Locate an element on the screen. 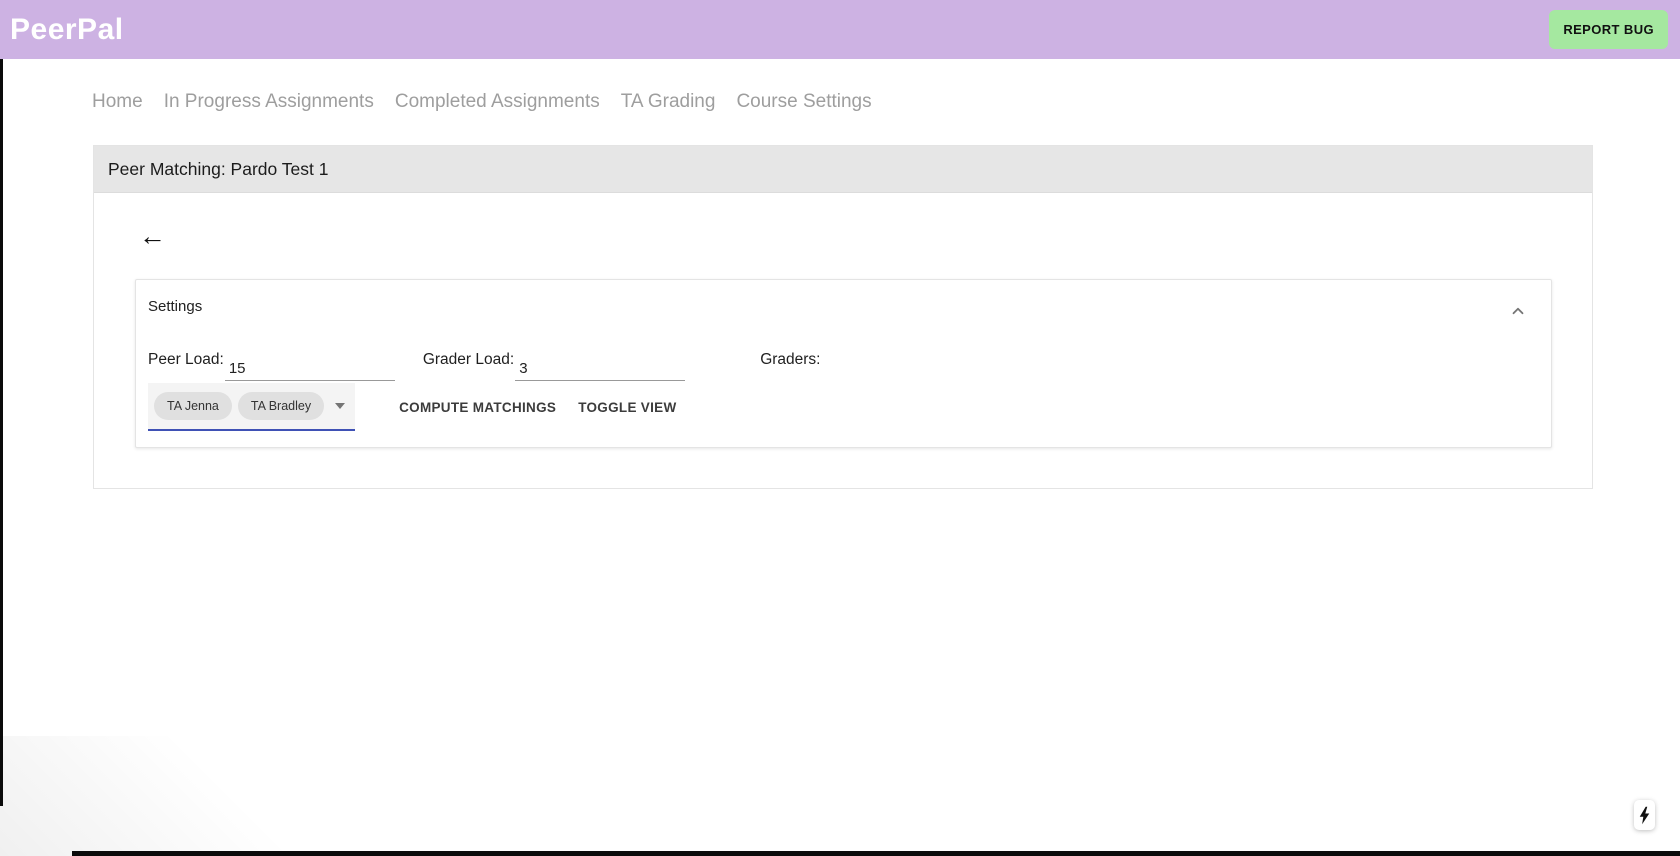  graders-select: TA Jenna TA Bradley is located at coordinates (252, 407).